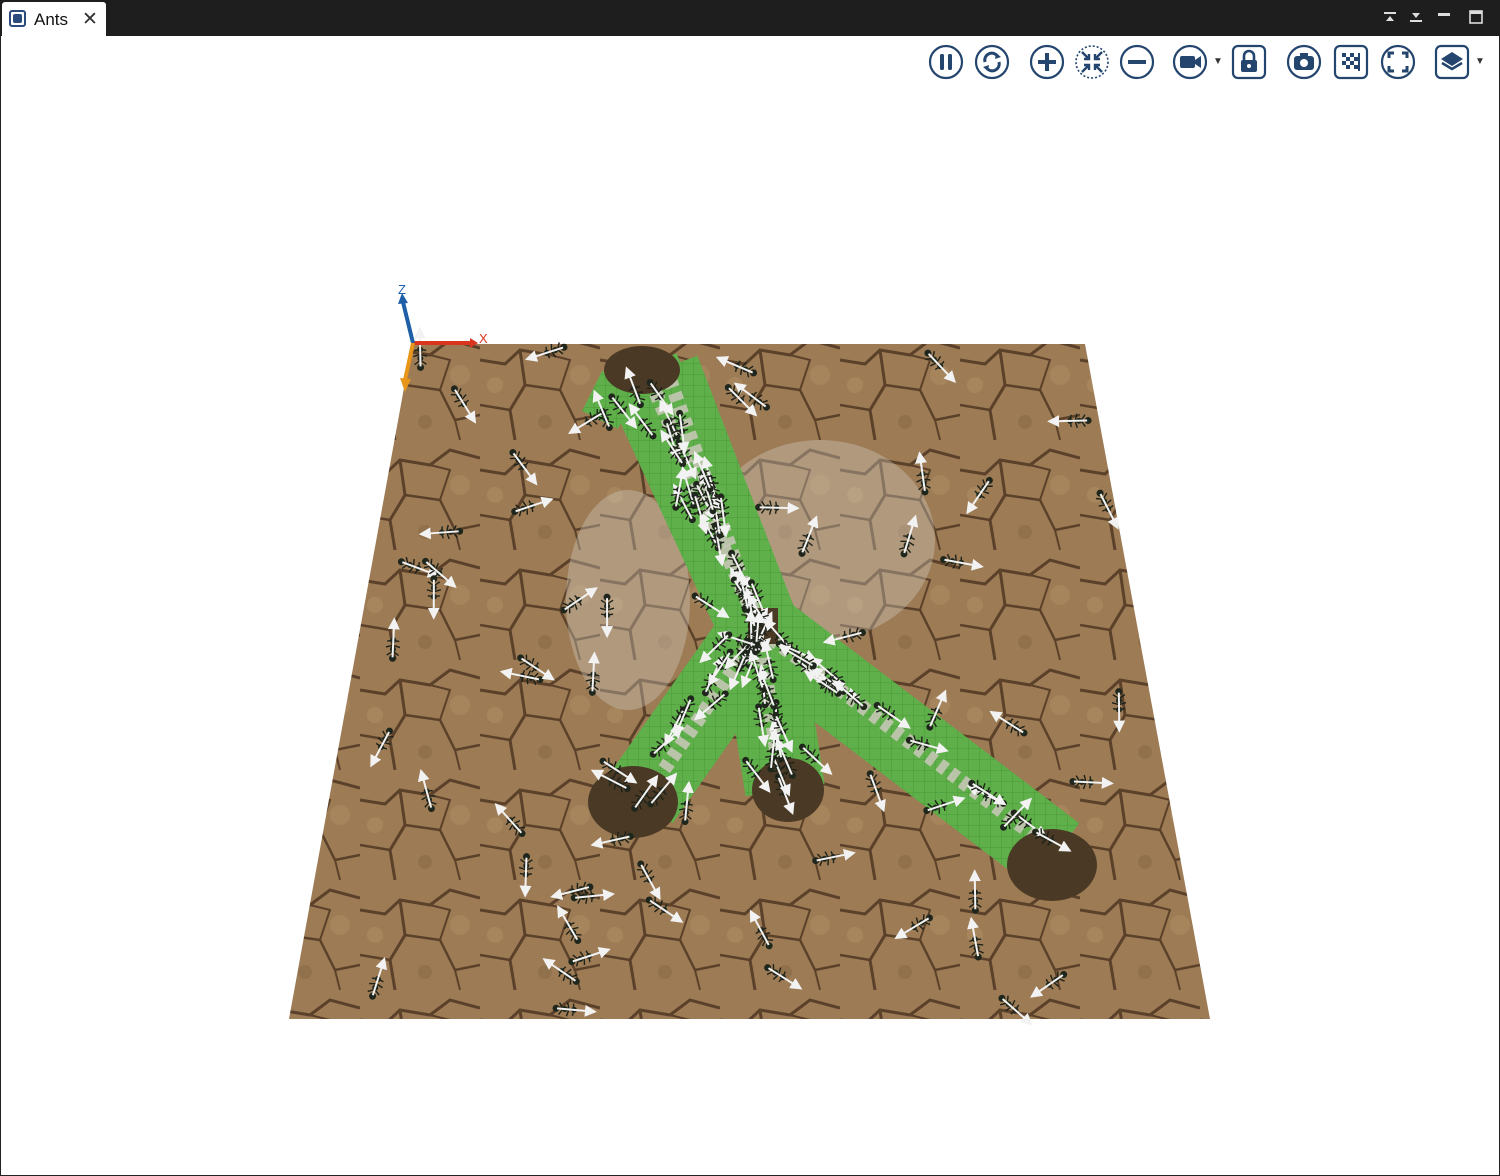 Image resolution: width=1500 pixels, height=1176 pixels. Describe the element at coordinates (483, 338) in the screenshot. I see `axis-x-label: X` at that location.